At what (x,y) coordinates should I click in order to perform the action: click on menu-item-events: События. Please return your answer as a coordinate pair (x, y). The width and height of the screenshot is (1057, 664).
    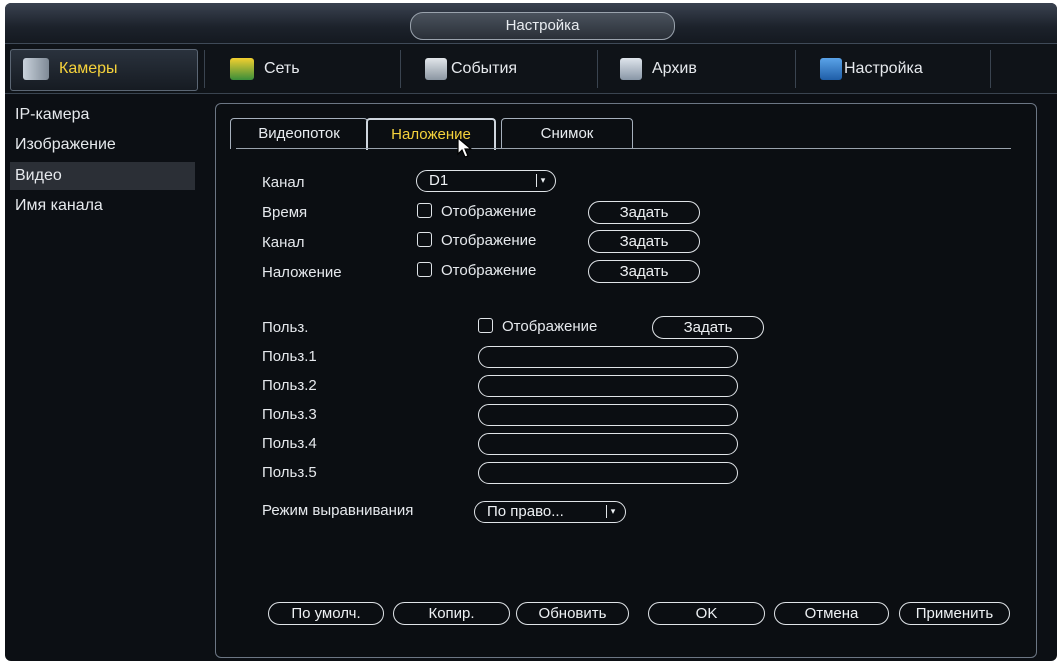
    Looking at the image, I should click on (471, 68).